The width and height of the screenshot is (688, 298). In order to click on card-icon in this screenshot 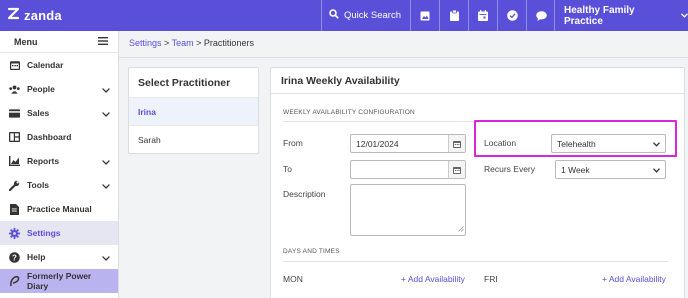, I will do `click(14, 113)`.